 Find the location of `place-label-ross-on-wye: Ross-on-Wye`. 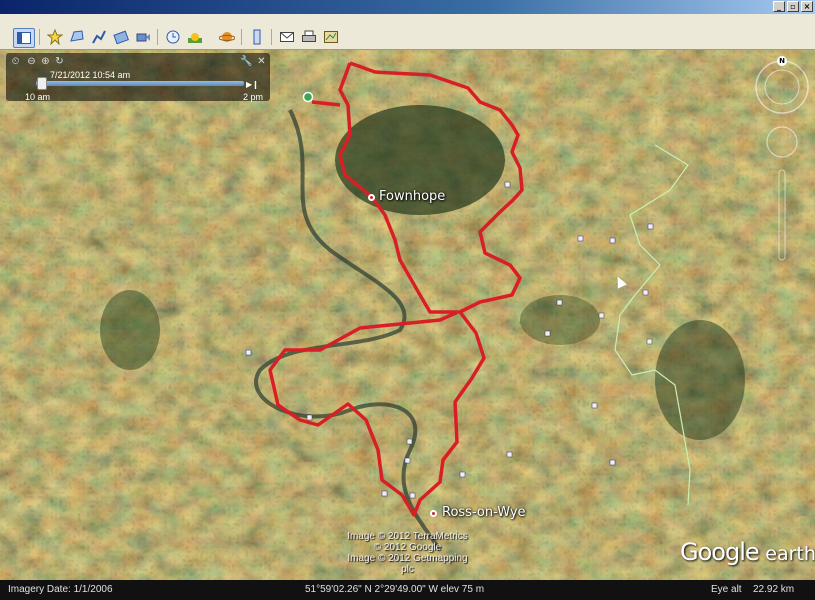

place-label-ross-on-wye: Ross-on-Wye is located at coordinates (484, 512).